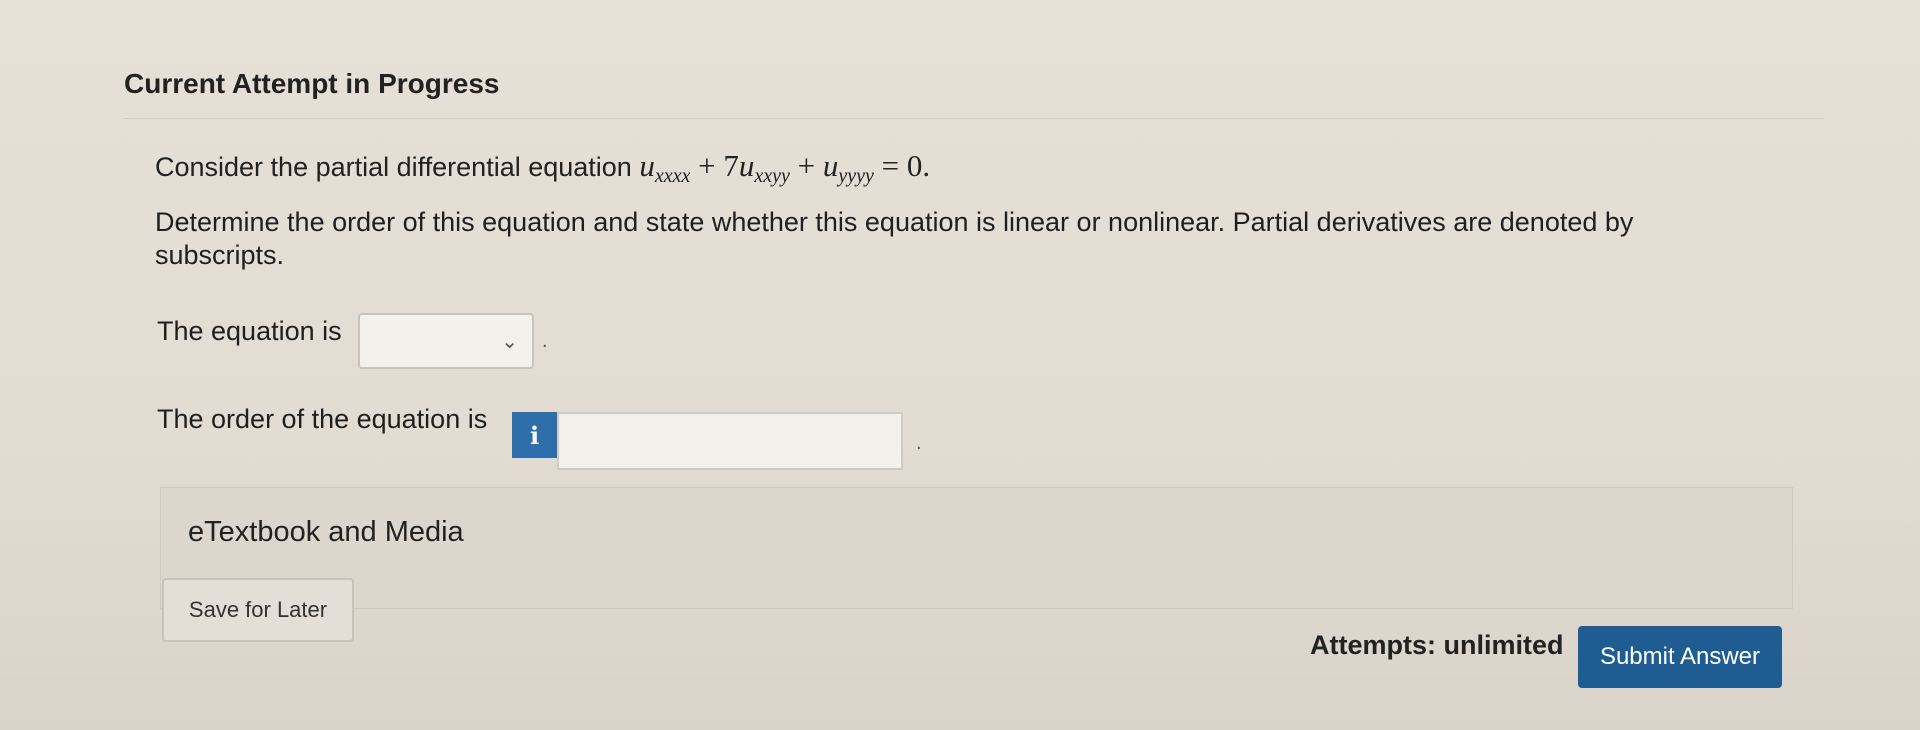  I want to click on eq-term-subscript: xxxx, so click(672, 176).